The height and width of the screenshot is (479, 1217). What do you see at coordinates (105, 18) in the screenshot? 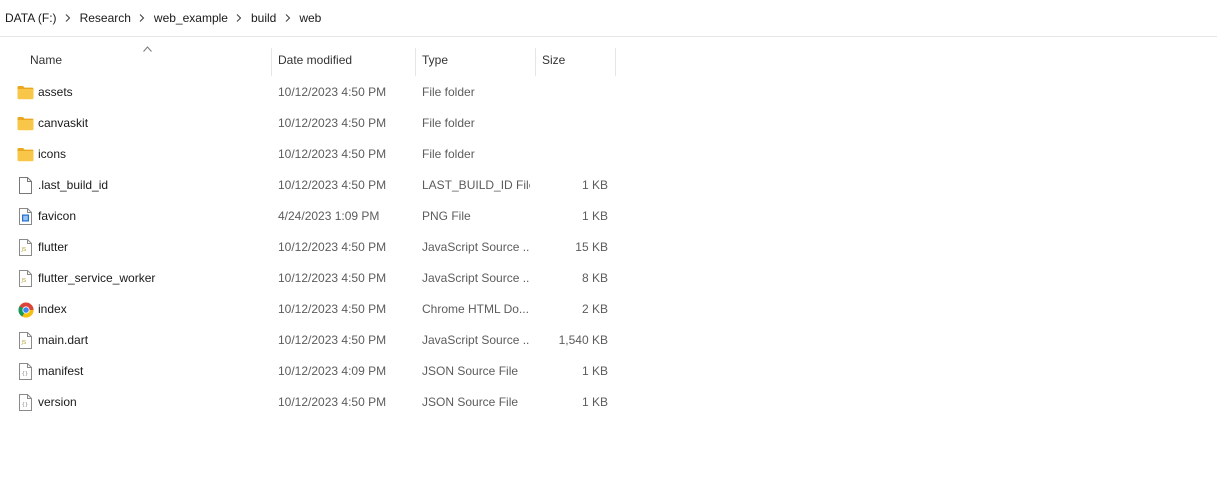
I see `breadcrumb-item-research: Research` at bounding box center [105, 18].